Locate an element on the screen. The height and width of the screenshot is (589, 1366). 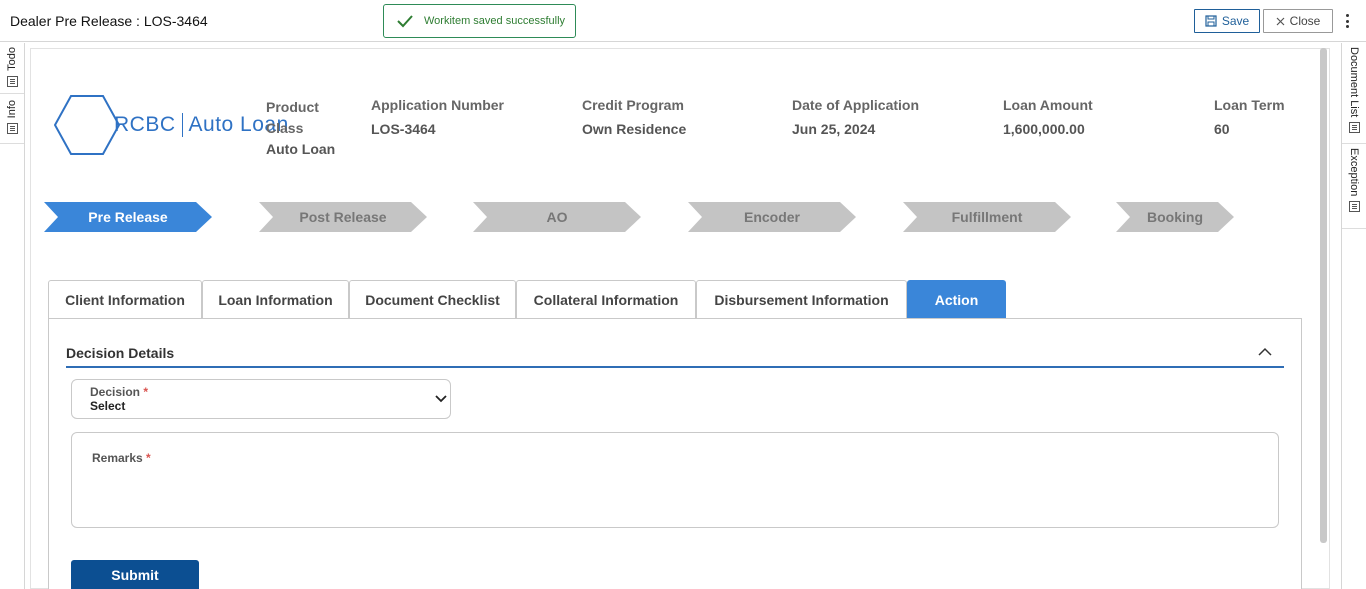
step-fulfillment: Fulfillment is located at coordinates (987, 217).